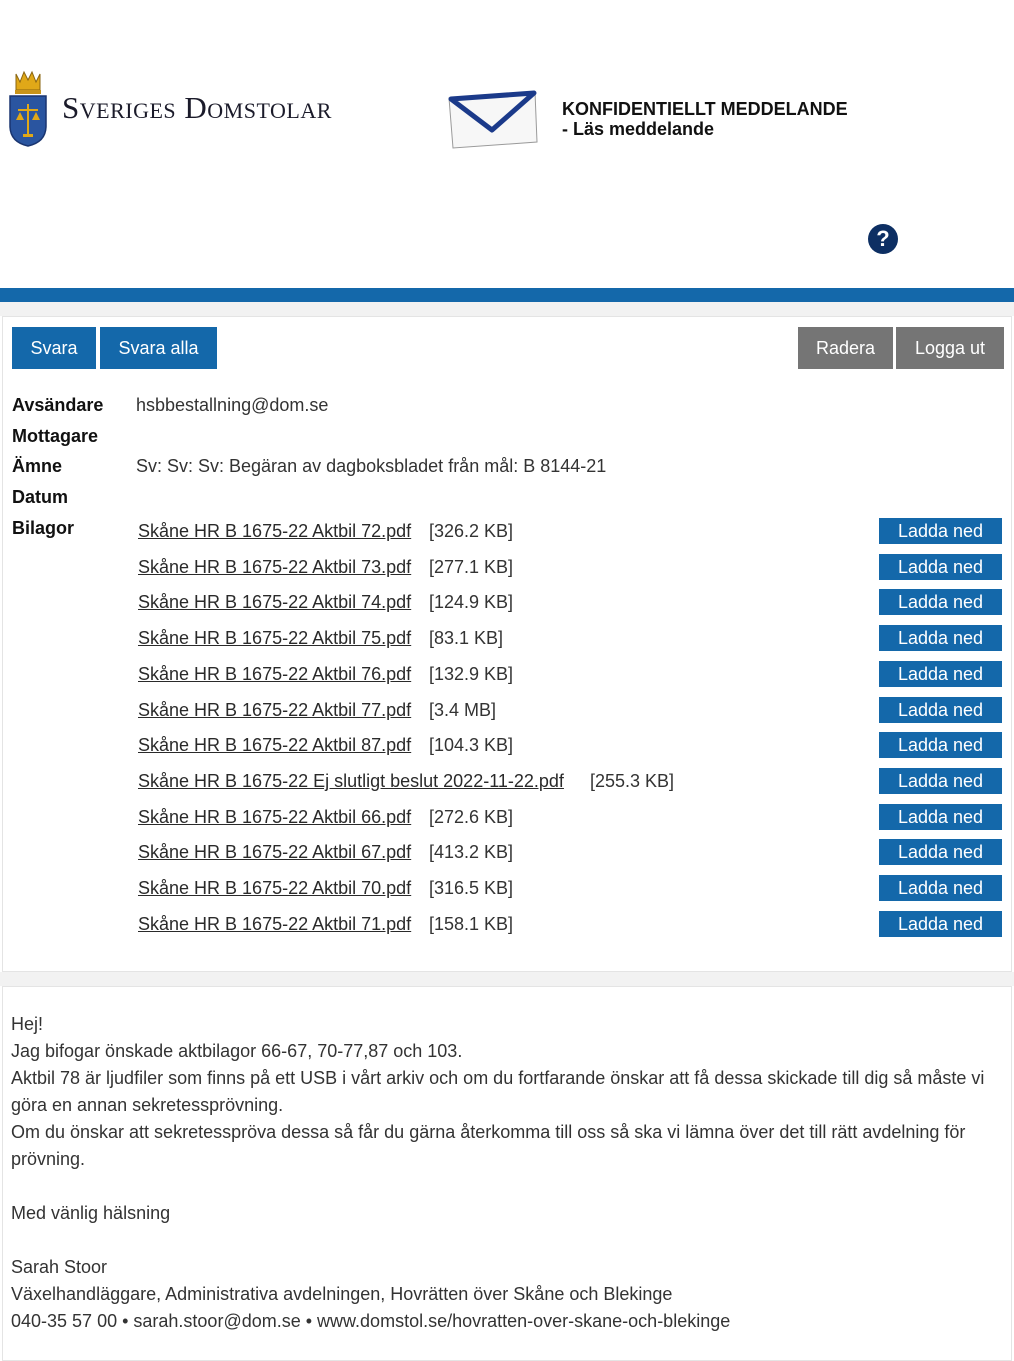  Describe the element at coordinates (274, 817) in the screenshot. I see `attachment-link: Skåne HR B 1675-22 Aktbil 66.pdf` at that location.